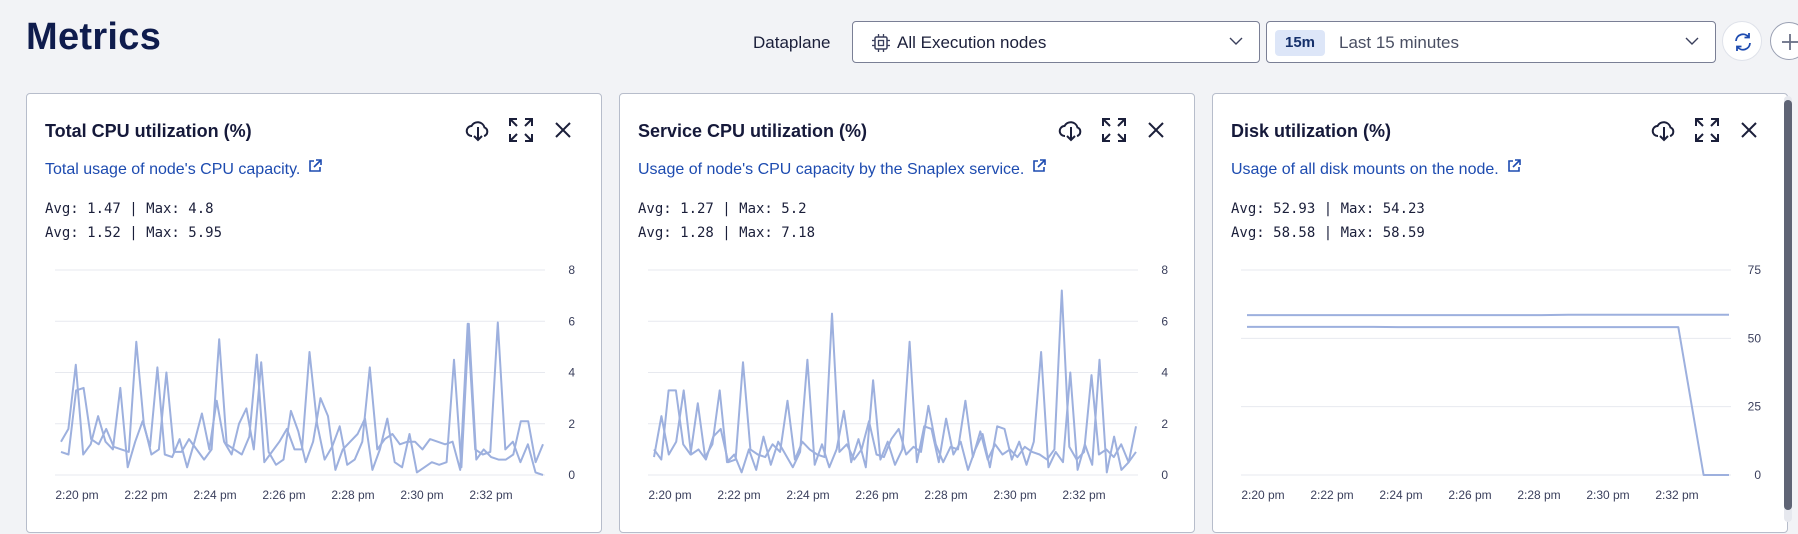 The width and height of the screenshot is (1798, 534). I want to click on add-circle-icon, so click(1788, 42).